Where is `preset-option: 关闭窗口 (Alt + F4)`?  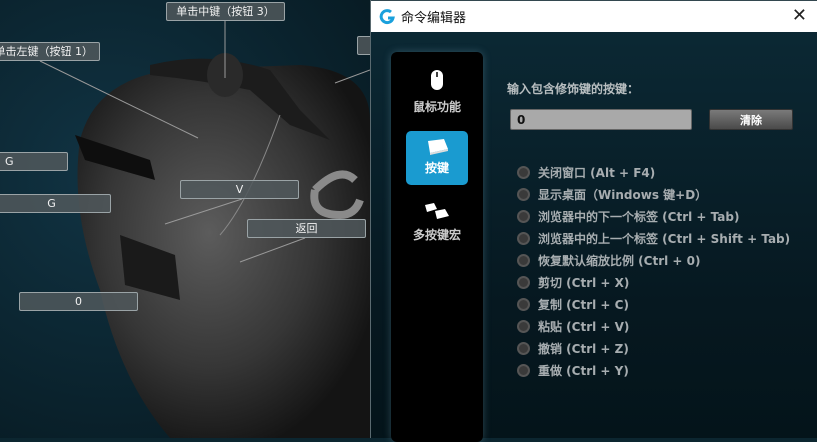 preset-option: 关闭窗口 (Alt + F4) is located at coordinates (653, 172).